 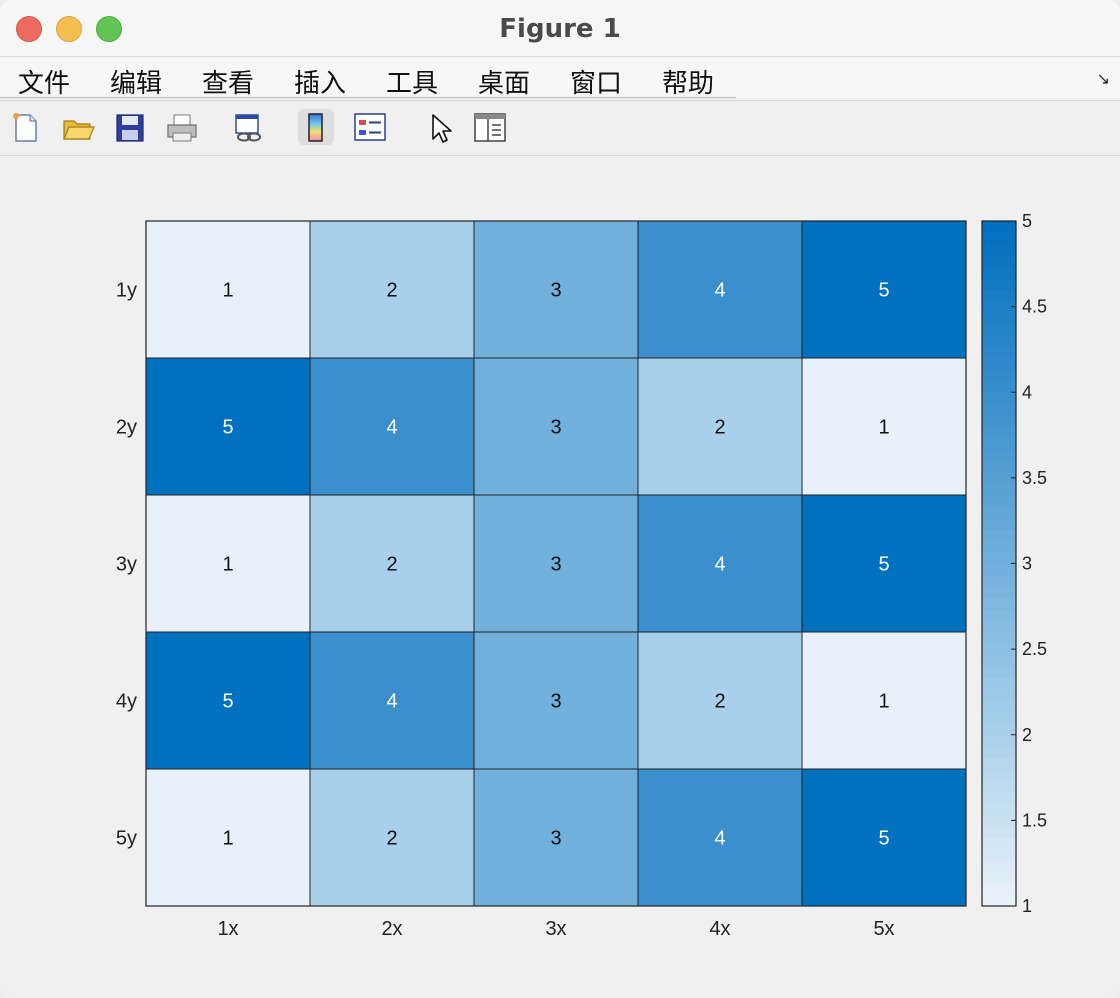 I want to click on x-tick-label: 2x, so click(x=391, y=929).